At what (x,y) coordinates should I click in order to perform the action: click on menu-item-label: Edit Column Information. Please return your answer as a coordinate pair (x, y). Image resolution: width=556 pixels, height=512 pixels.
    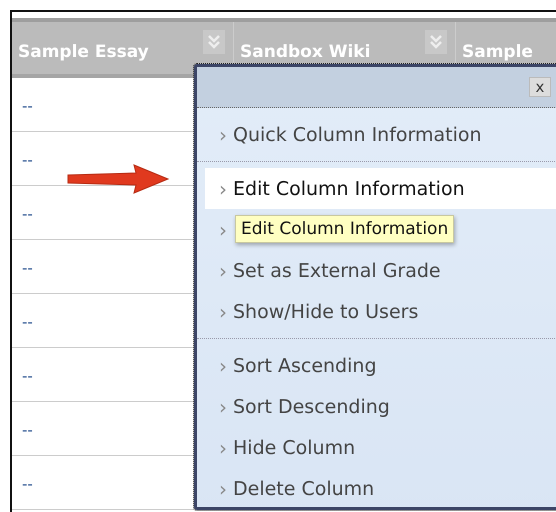
    Looking at the image, I should click on (349, 189).